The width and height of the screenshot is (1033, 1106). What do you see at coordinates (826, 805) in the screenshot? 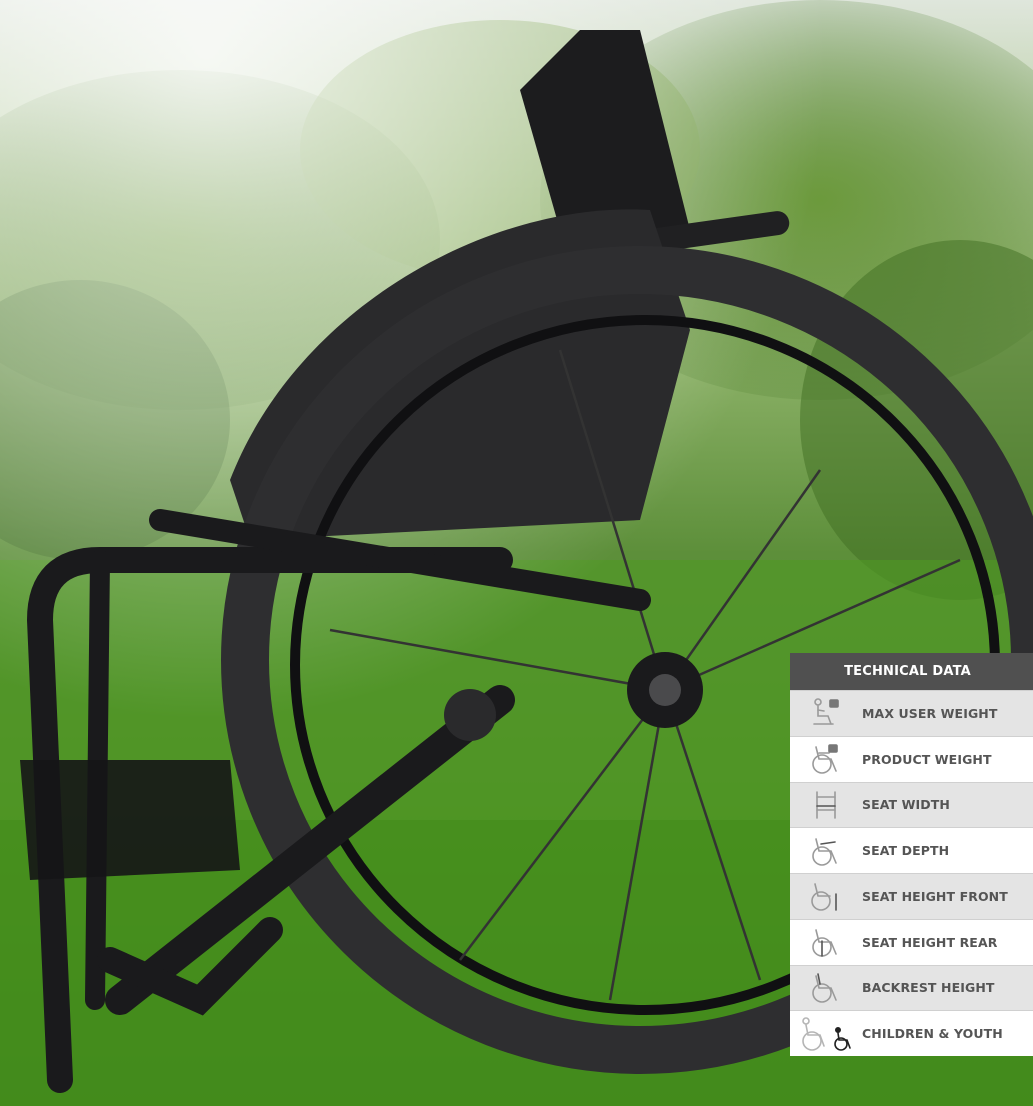
I see `seat-width-icon` at bounding box center [826, 805].